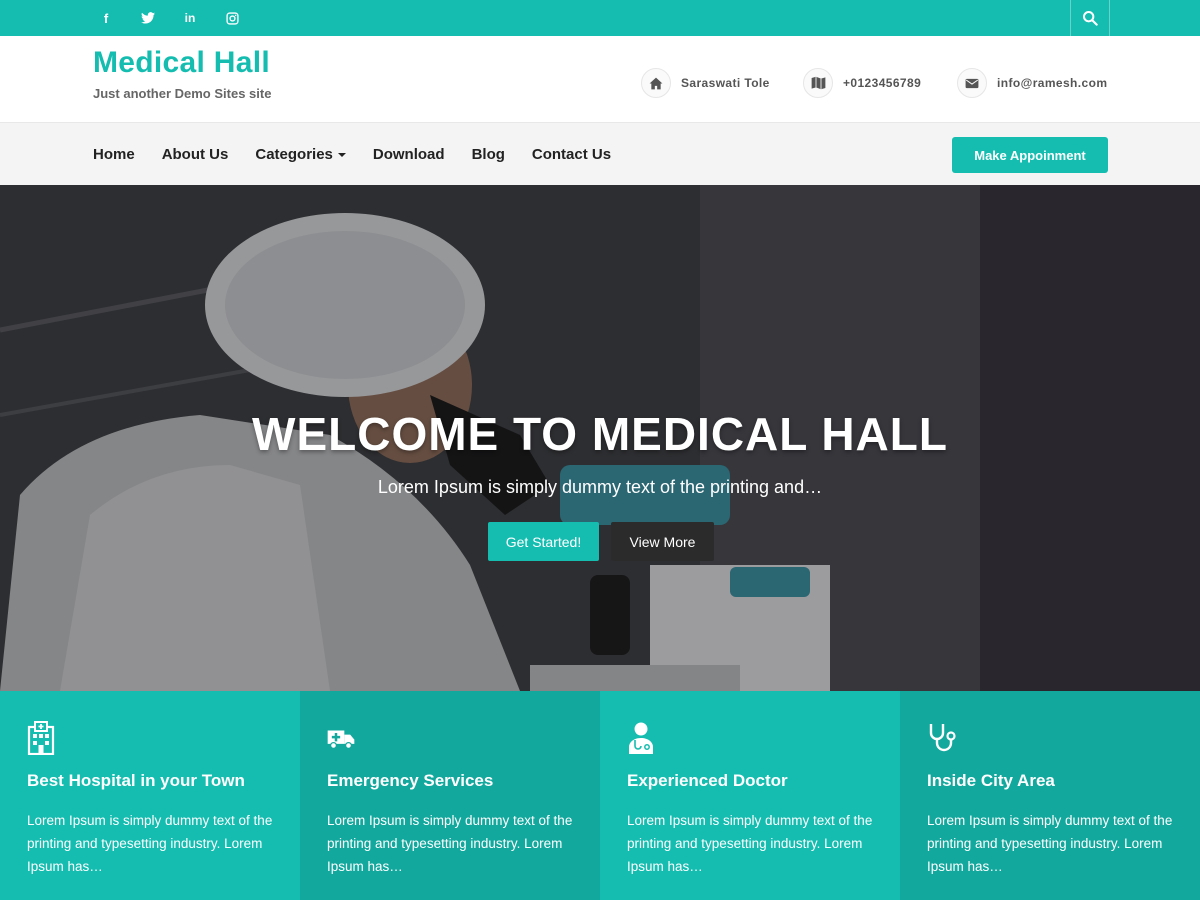  I want to click on contact-address-text: Saraswati Tole, so click(725, 83).